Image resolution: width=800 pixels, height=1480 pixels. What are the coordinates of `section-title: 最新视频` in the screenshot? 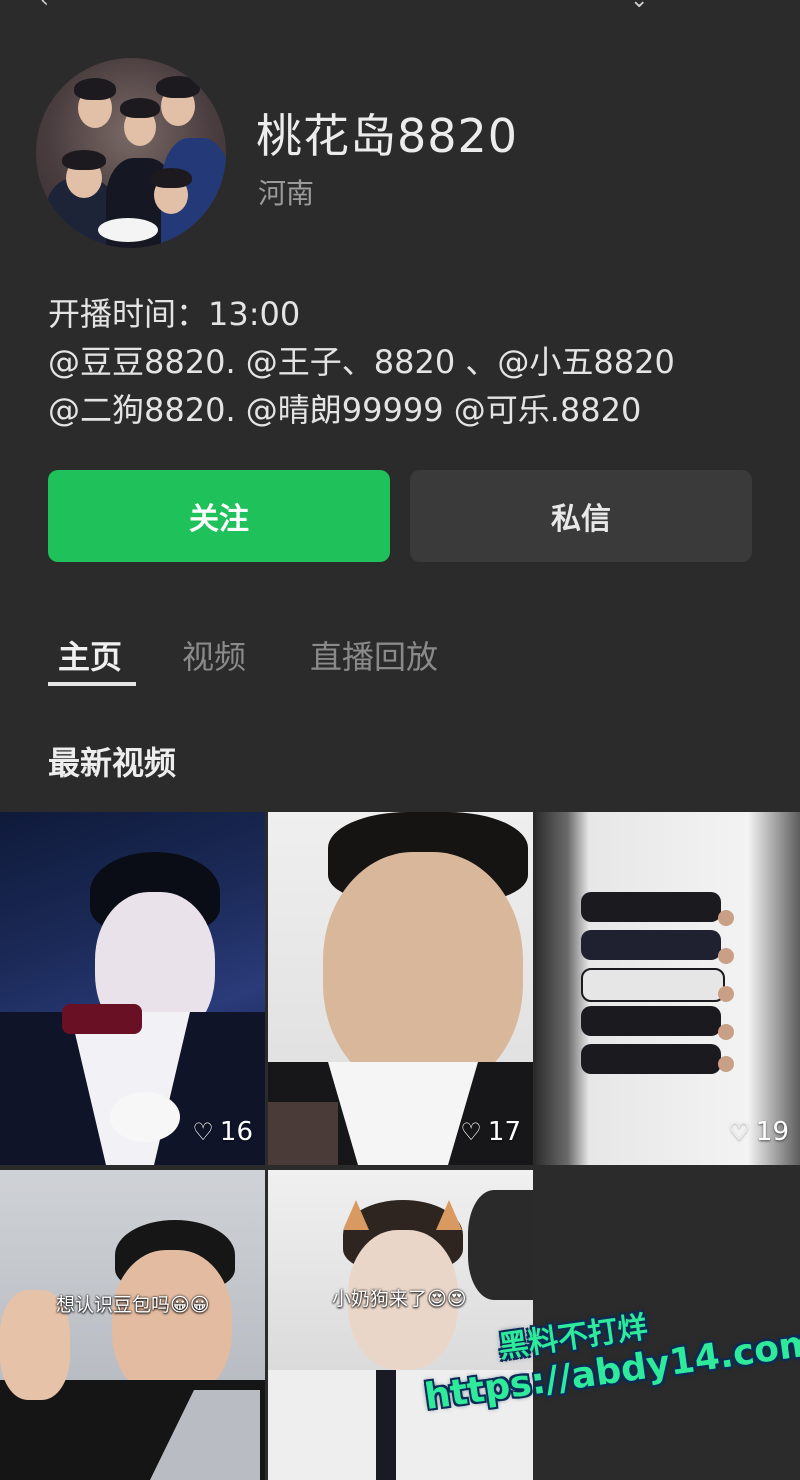 It's located at (112, 763).